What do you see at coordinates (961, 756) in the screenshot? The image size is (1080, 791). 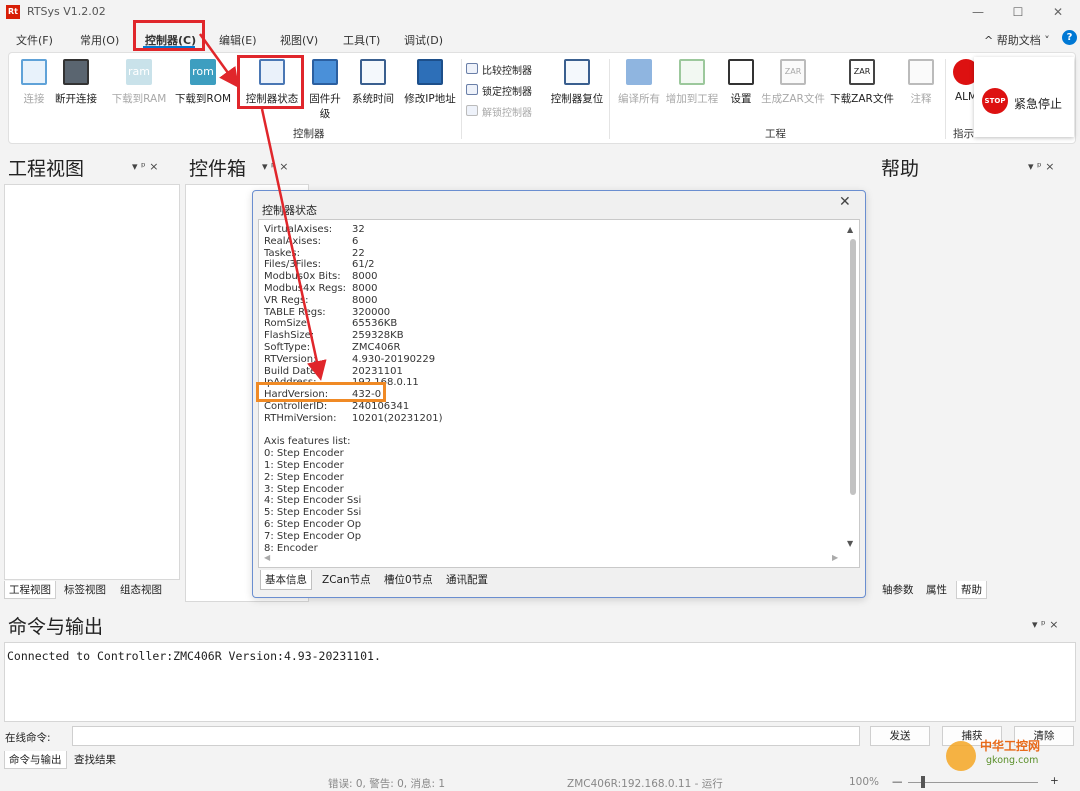 I see `gear-icon` at bounding box center [961, 756].